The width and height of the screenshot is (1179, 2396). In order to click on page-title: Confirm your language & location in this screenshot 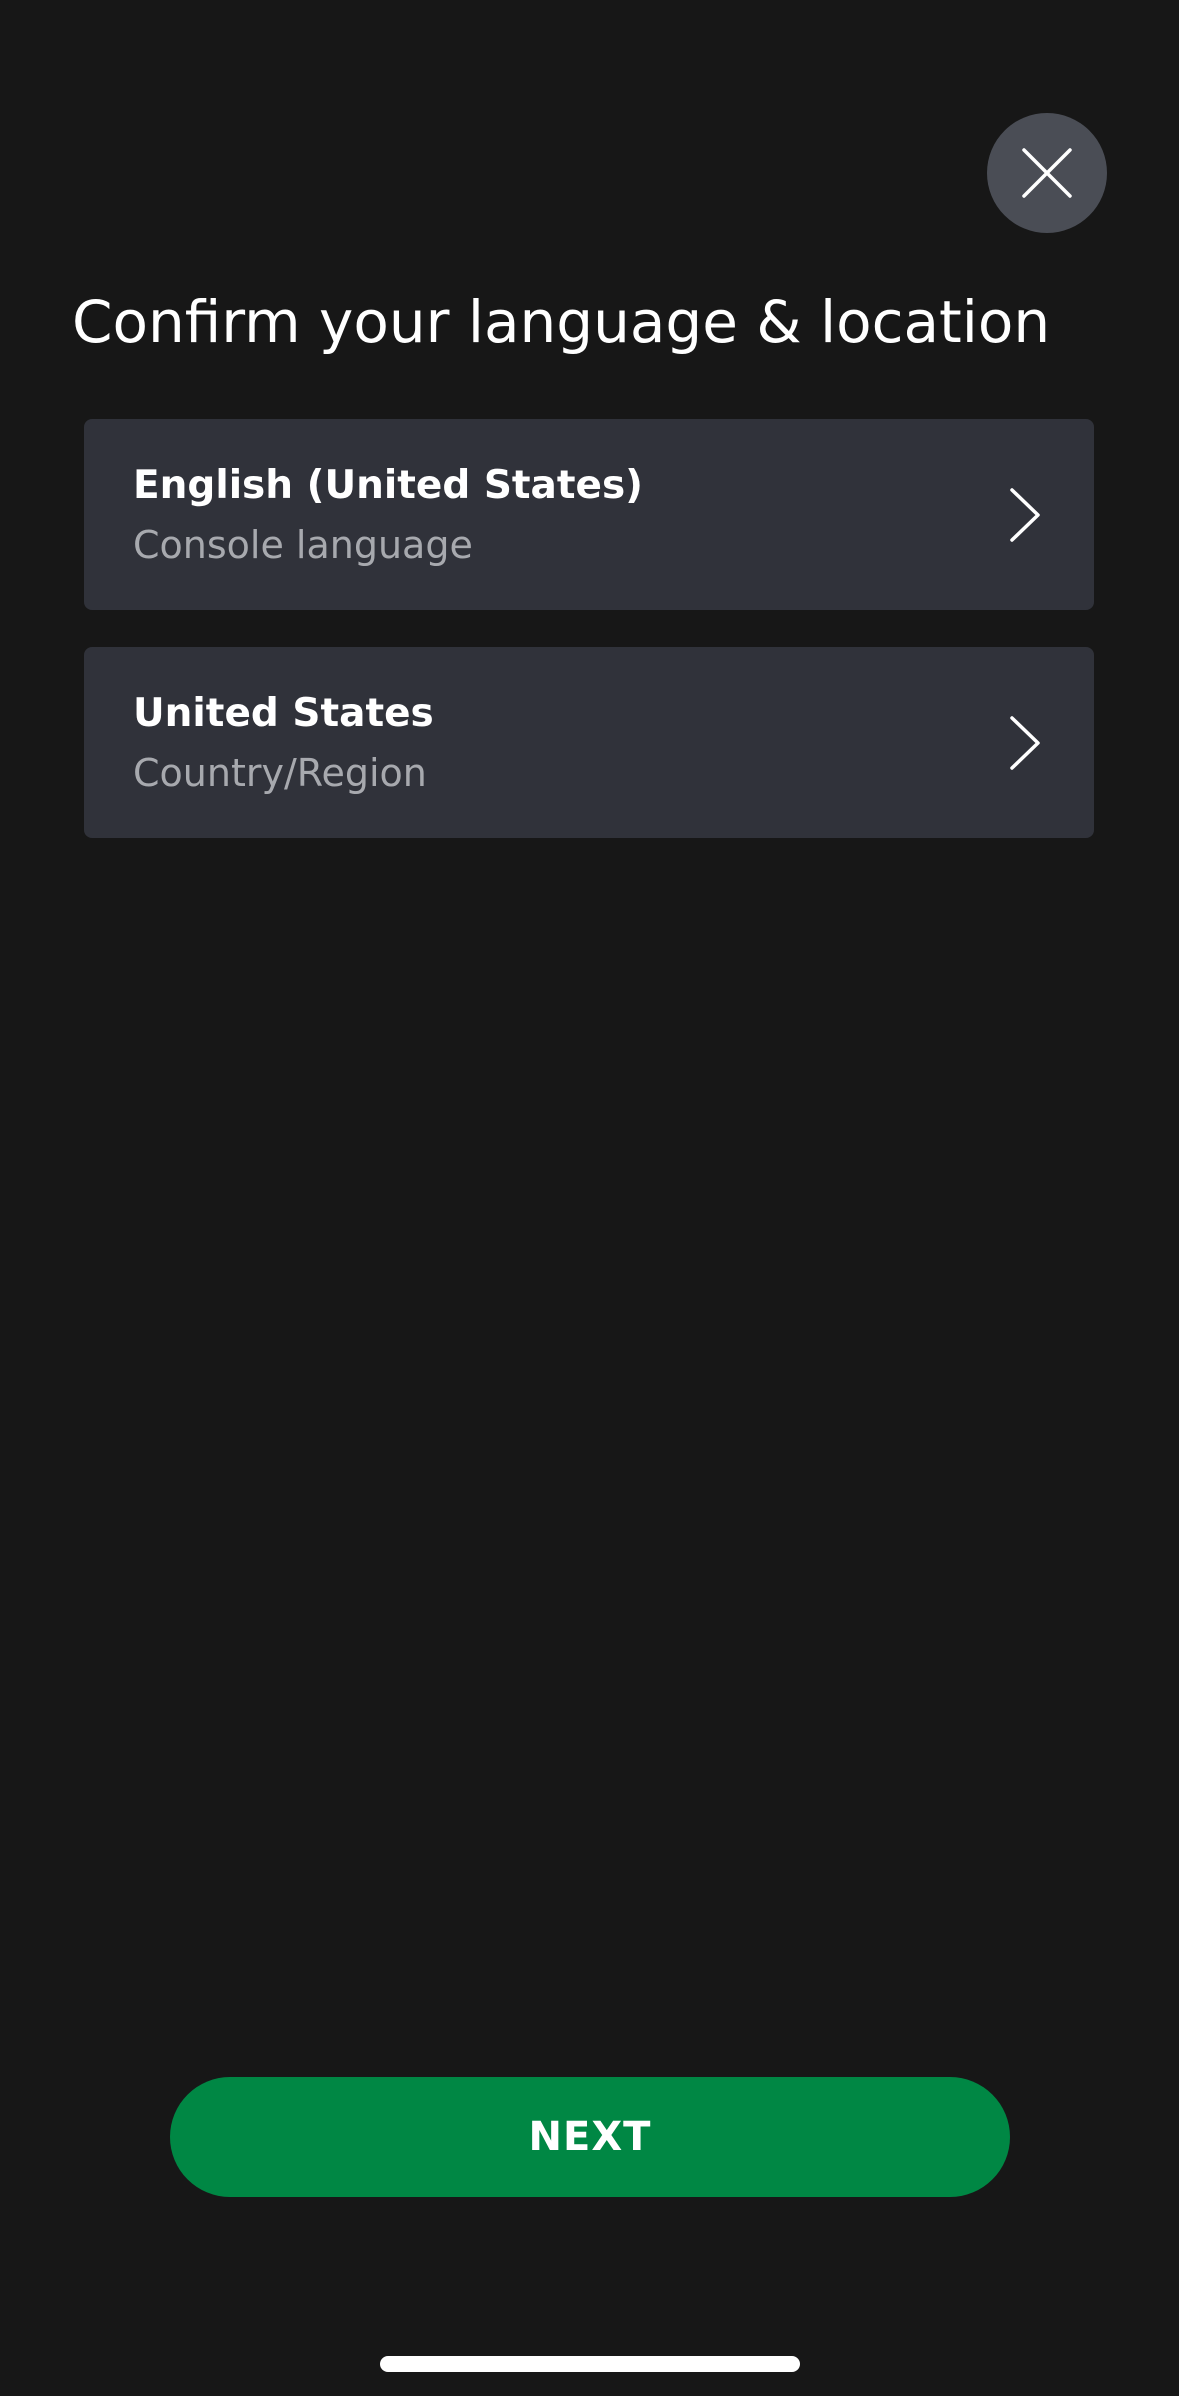, I will do `click(561, 322)`.